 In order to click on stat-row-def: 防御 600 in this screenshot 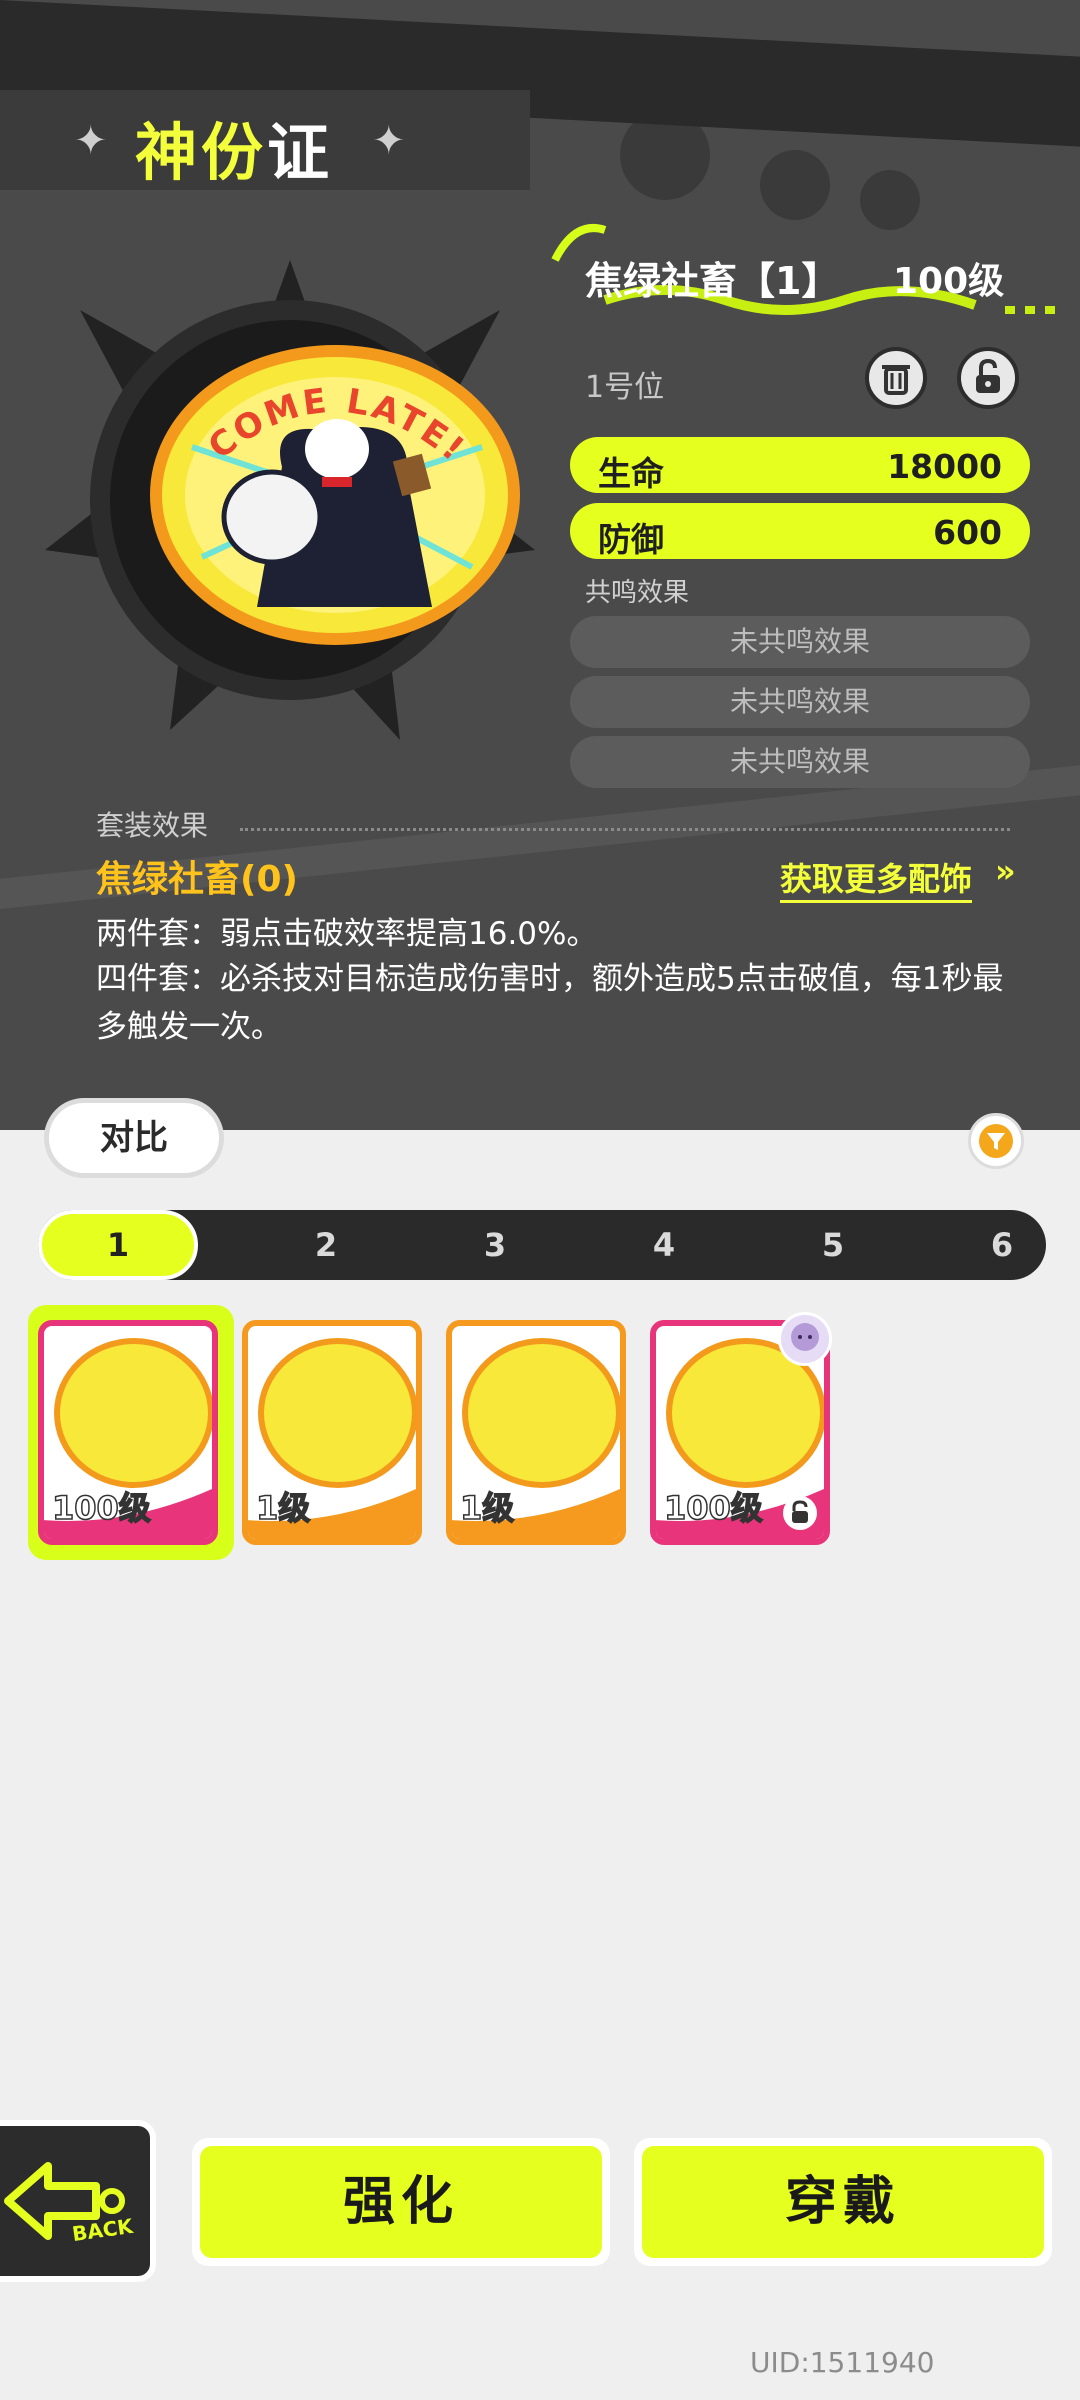, I will do `click(800, 531)`.